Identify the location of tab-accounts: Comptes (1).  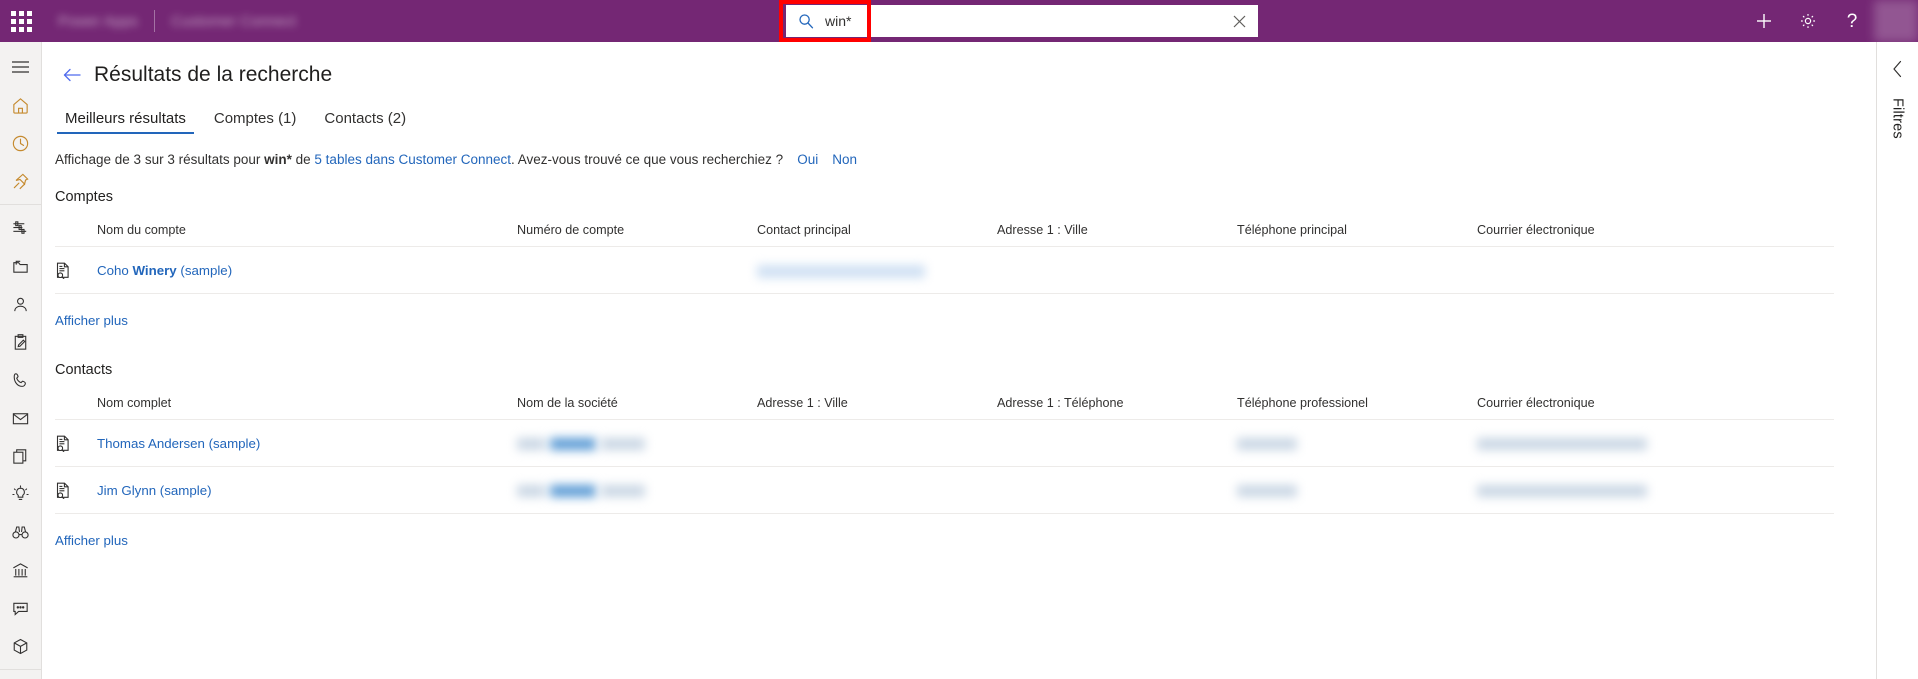
(255, 120).